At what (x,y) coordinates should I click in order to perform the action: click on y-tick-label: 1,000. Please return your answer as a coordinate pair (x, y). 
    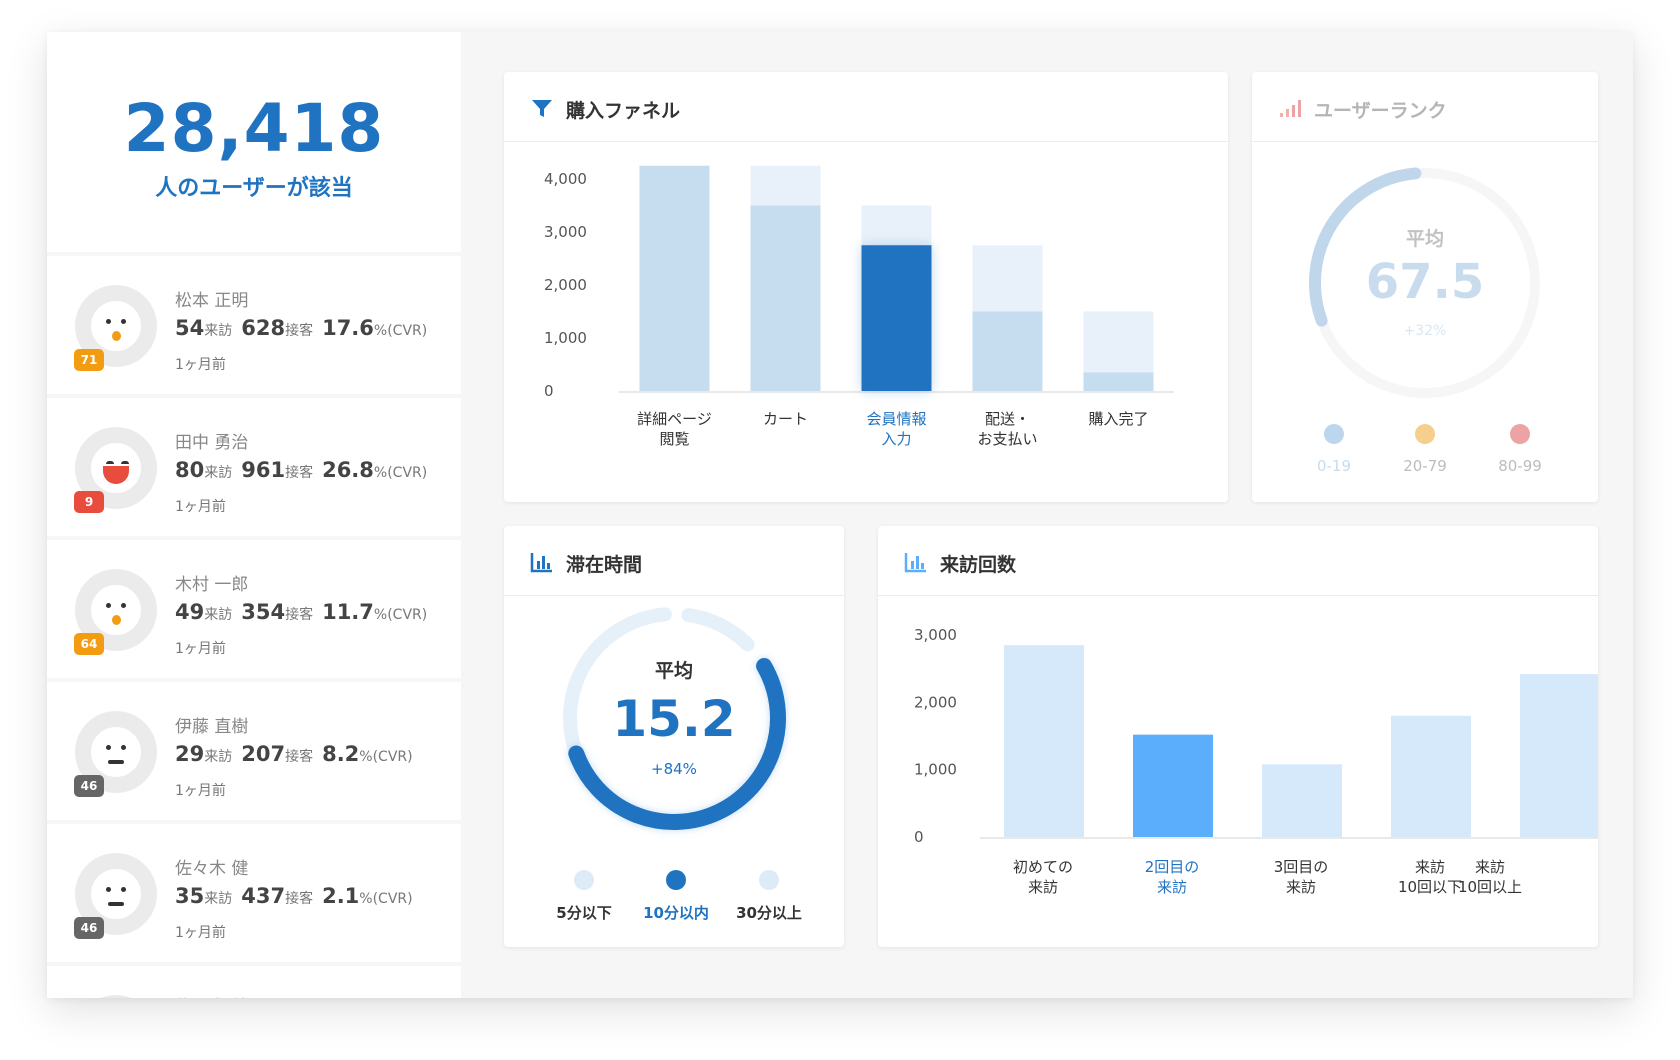
    Looking at the image, I should click on (565, 338).